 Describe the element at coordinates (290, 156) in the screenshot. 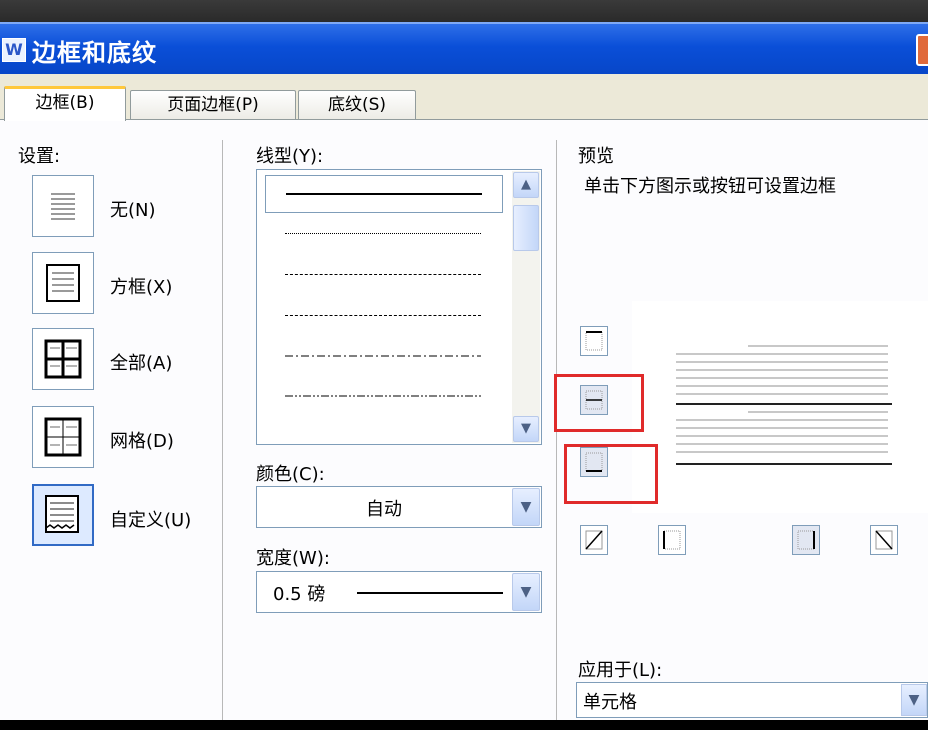

I see `line-style-heading: 线型(Y):` at that location.